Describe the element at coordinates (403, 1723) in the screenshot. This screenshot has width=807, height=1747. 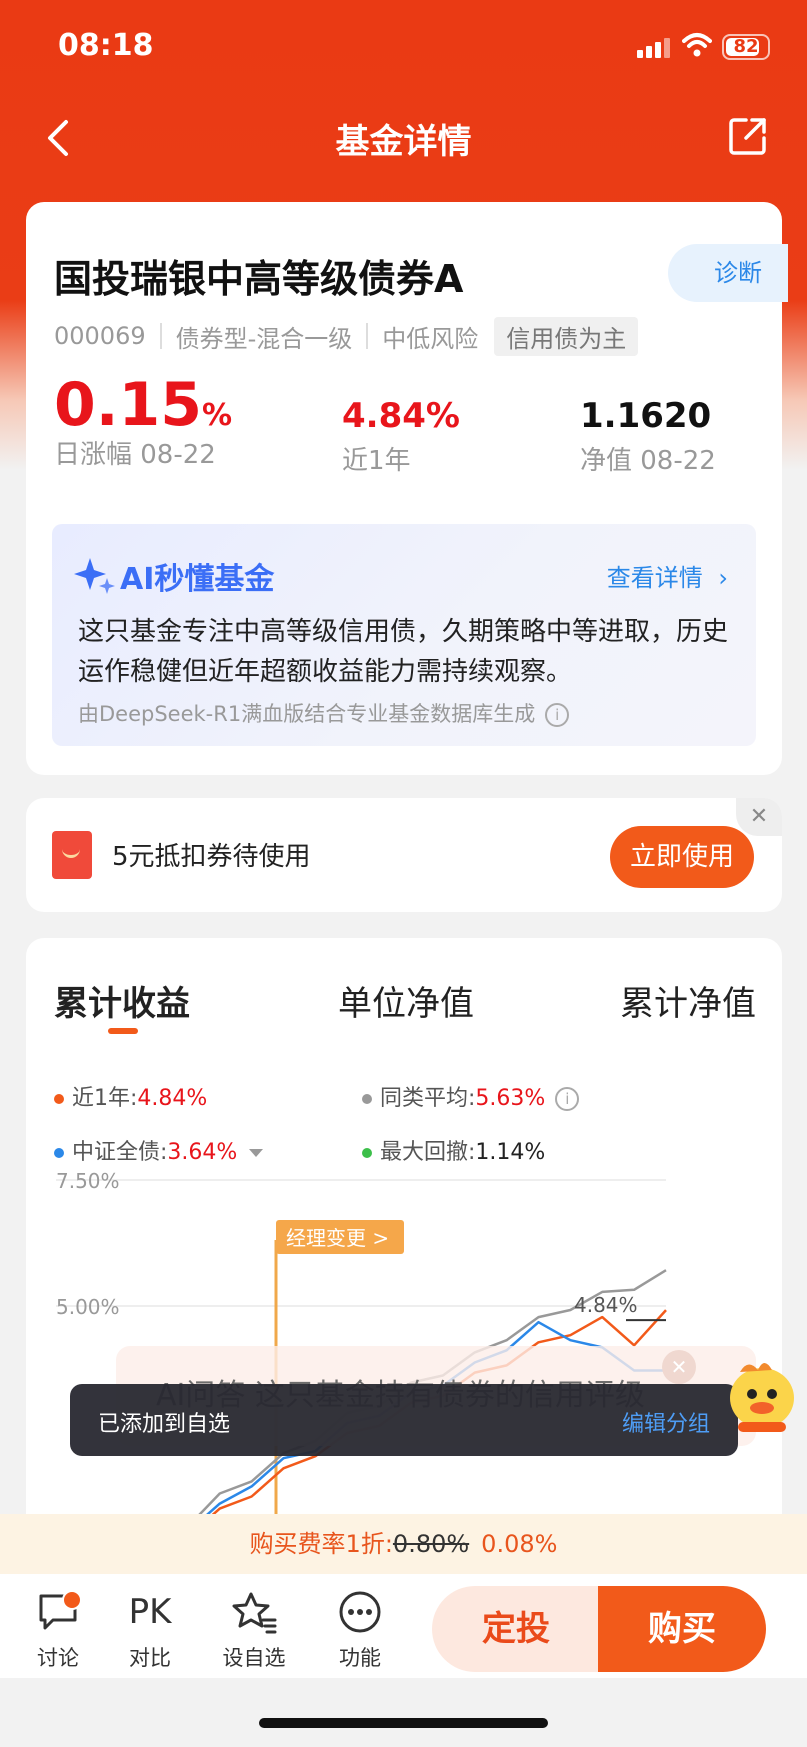
I see `home-indicator` at that location.